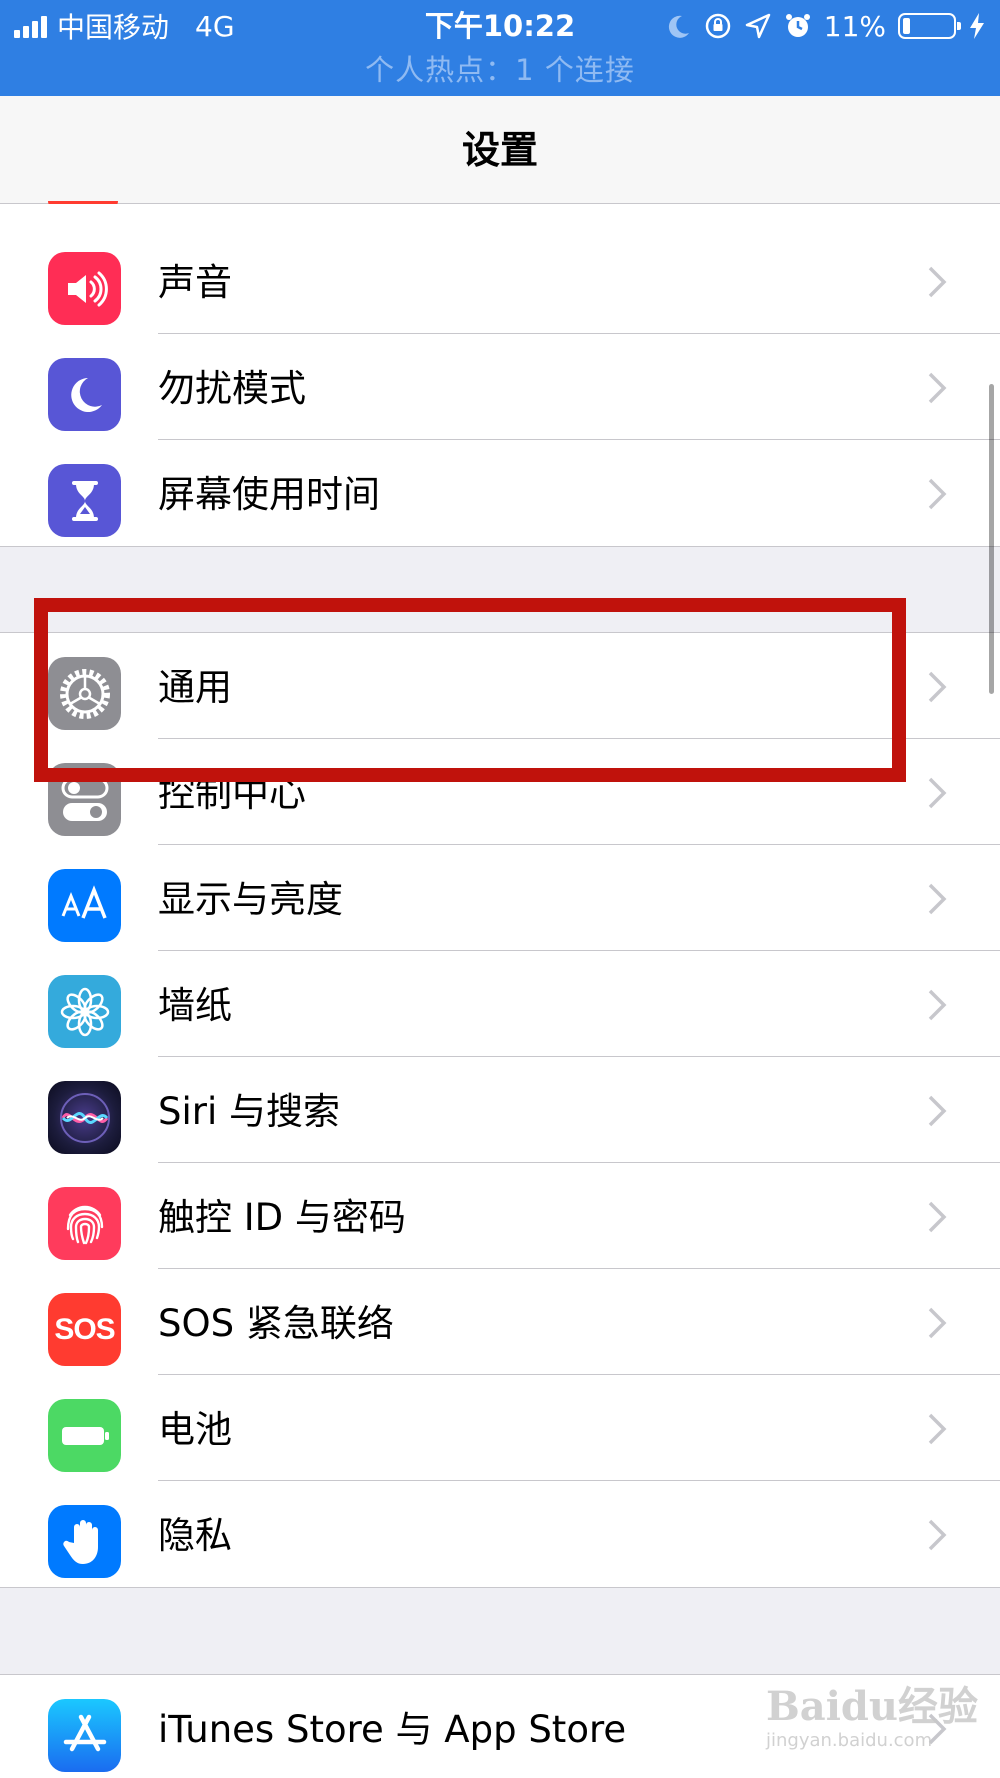  I want to click on sos-icon-text: SOS, so click(84, 1329).